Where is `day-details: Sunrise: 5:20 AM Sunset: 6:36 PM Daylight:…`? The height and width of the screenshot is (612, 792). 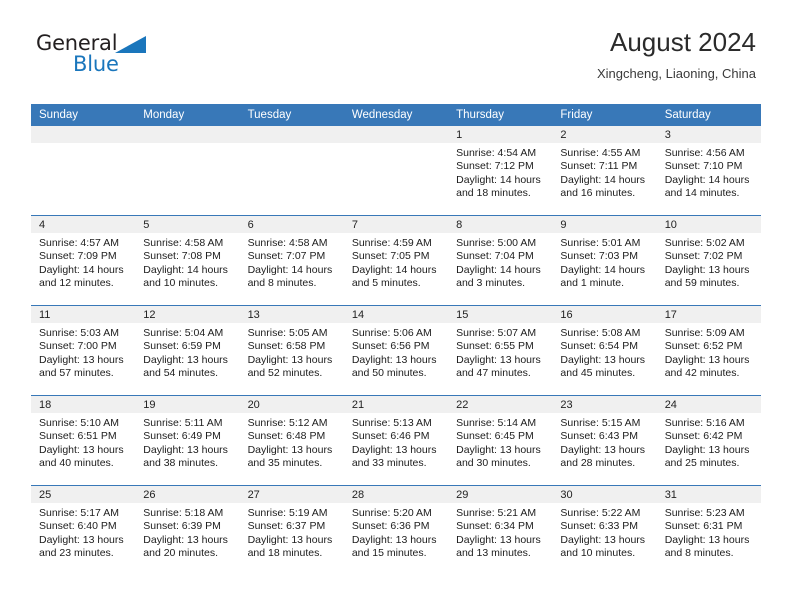 day-details: Sunrise: 5:20 AM Sunset: 6:36 PM Daylight:… is located at coordinates (396, 532).